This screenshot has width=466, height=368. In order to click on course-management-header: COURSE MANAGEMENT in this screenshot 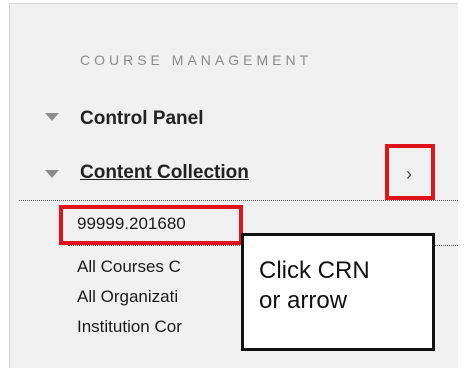, I will do `click(196, 60)`.